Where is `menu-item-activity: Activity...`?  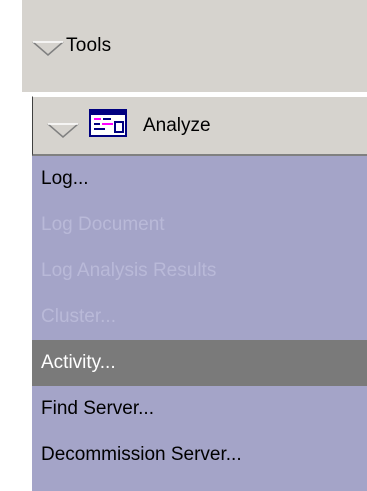
menu-item-activity: Activity... is located at coordinates (199, 363).